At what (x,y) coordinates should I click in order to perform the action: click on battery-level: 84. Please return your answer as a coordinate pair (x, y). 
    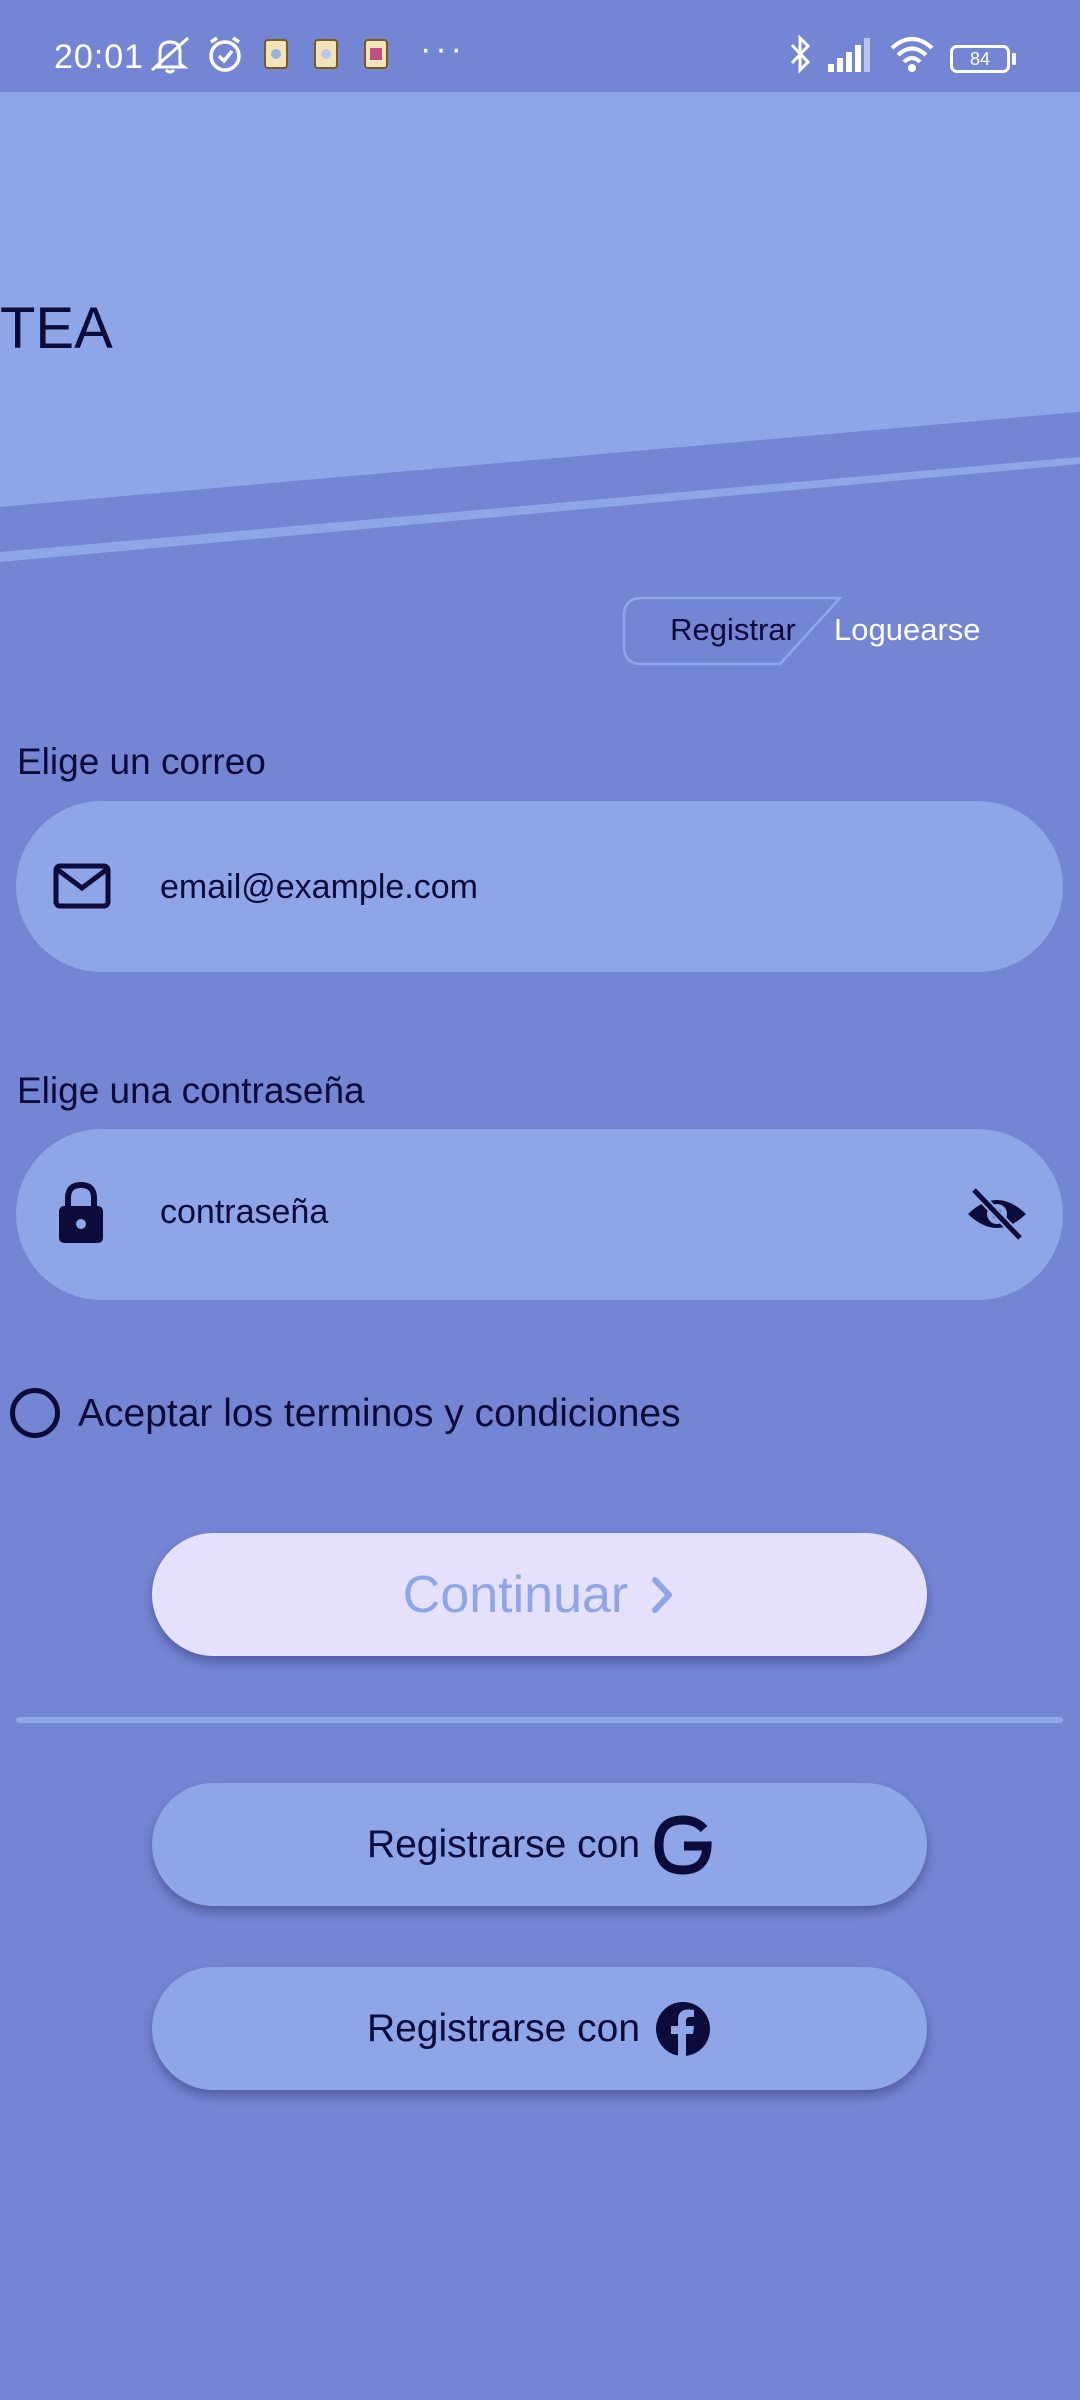
    Looking at the image, I should click on (980, 59).